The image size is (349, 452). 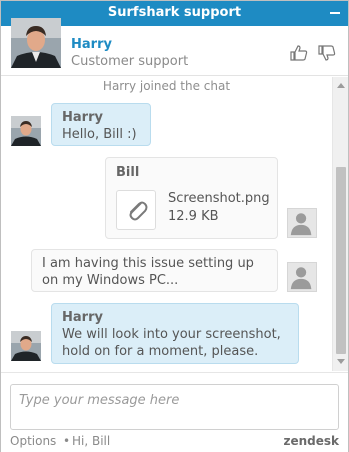 I want to click on zendesk-logo: zendesk, so click(x=311, y=441).